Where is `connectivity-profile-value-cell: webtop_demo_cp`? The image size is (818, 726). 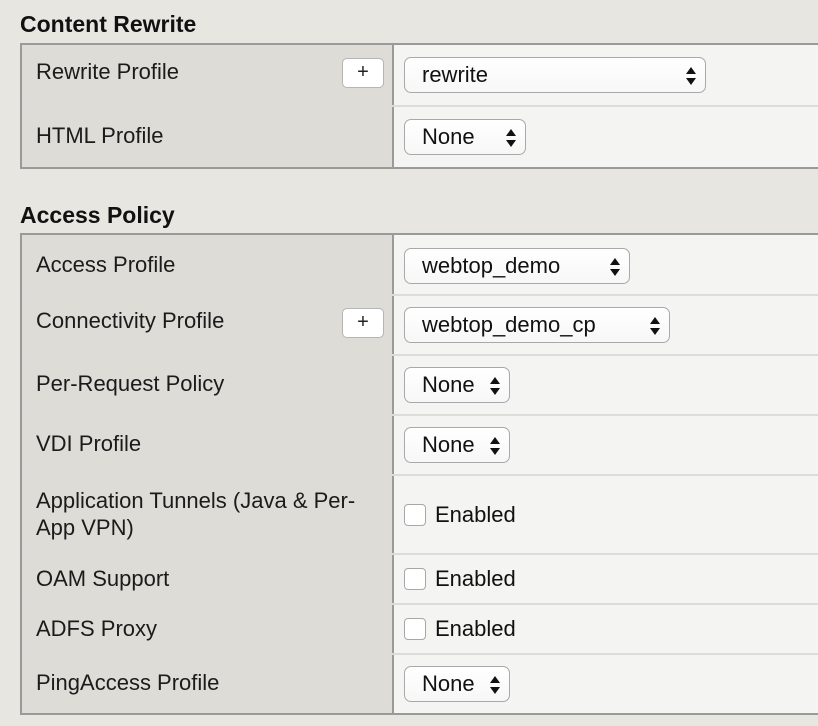
connectivity-profile-value-cell: webtop_demo_cp is located at coordinates (606, 325).